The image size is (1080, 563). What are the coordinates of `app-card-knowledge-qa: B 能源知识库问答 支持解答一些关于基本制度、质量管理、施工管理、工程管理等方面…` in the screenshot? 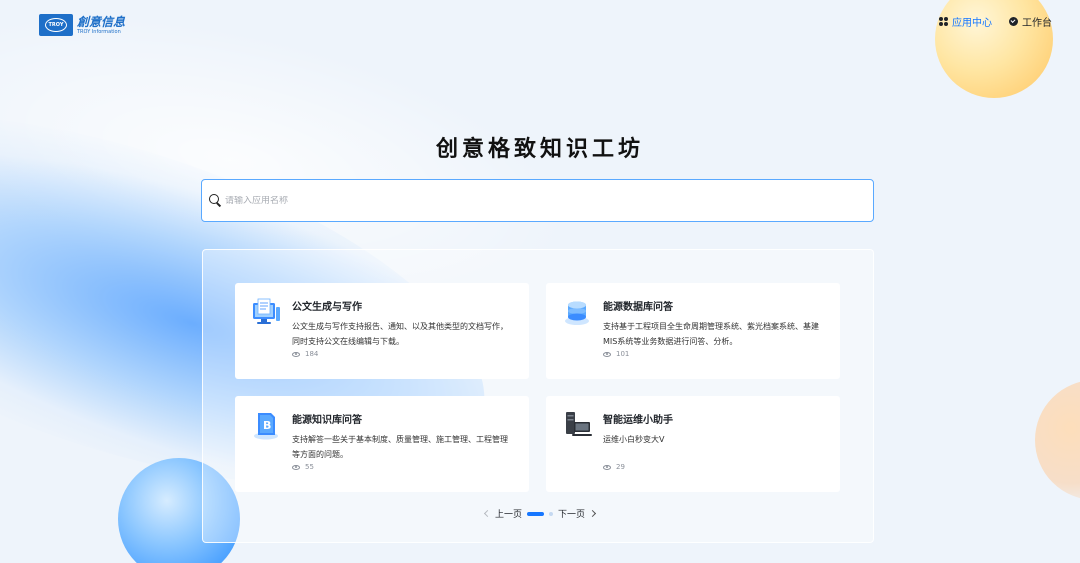 It's located at (382, 444).